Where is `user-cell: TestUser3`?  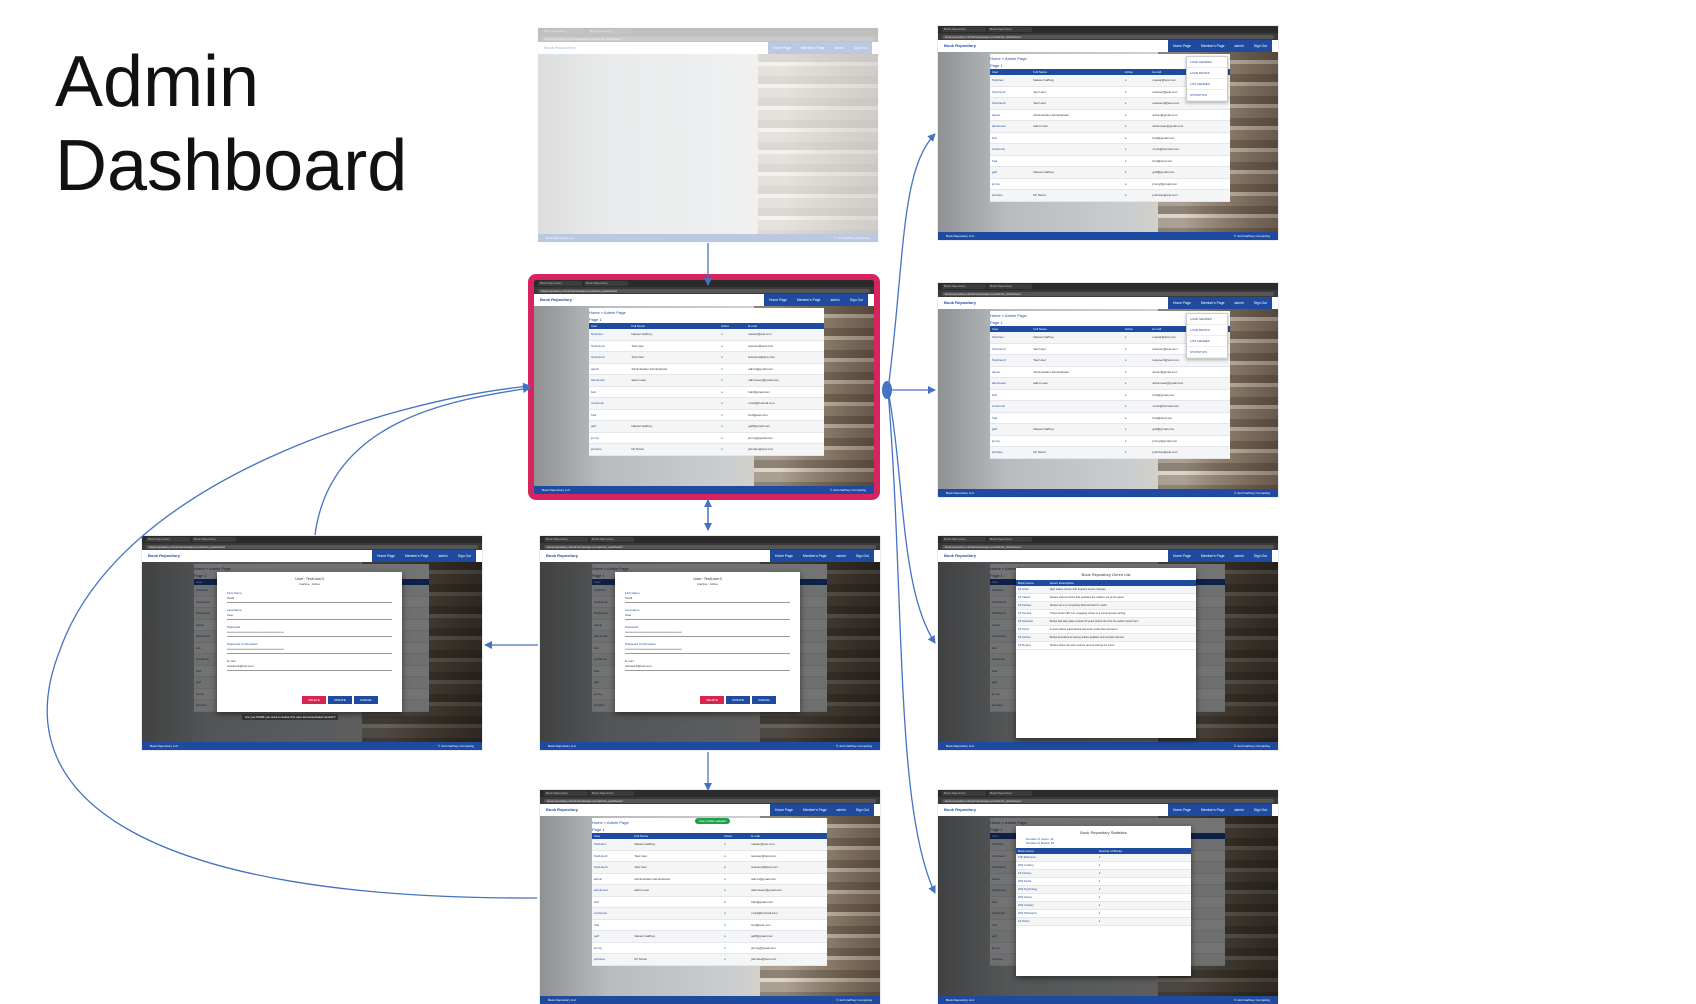 user-cell: TestUser3 is located at coordinates (1011, 103).